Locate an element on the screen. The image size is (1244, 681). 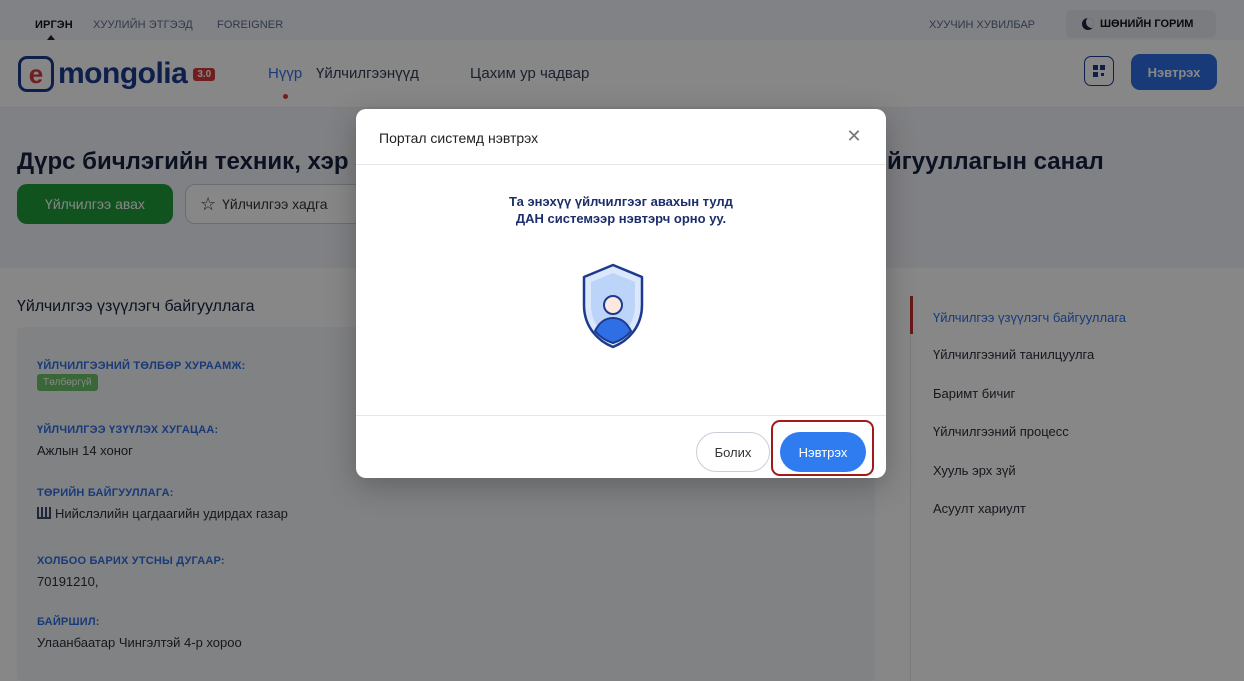
modal-message-line2: ДАН системээр нэвтэрч орно уу. is located at coordinates (621, 218).